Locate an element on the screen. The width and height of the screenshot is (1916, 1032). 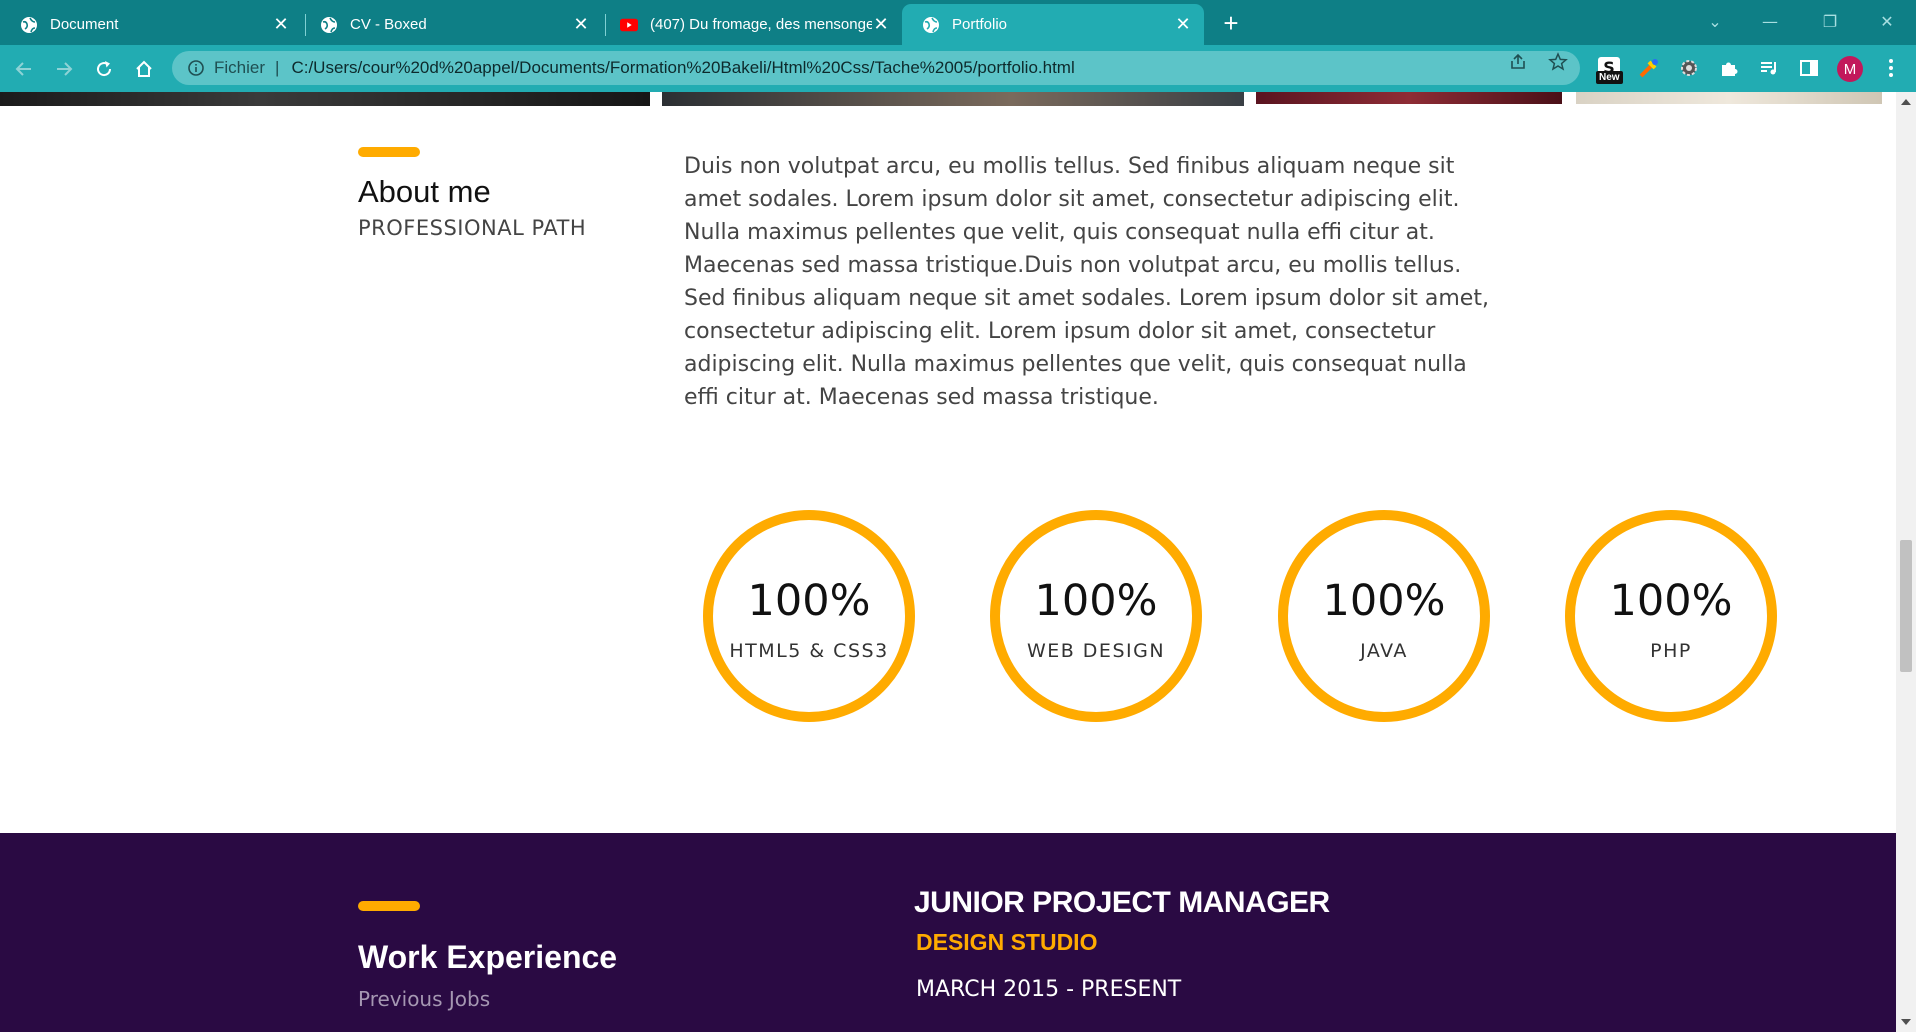
tab-document: Document ✕ is located at coordinates (151, 24).